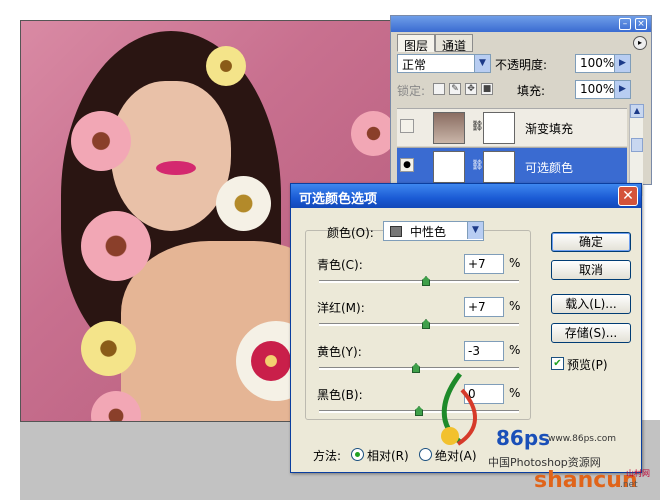 The image size is (660, 500). Describe the element at coordinates (591, 242) in the screenshot. I see `ok-button: 确定` at that location.